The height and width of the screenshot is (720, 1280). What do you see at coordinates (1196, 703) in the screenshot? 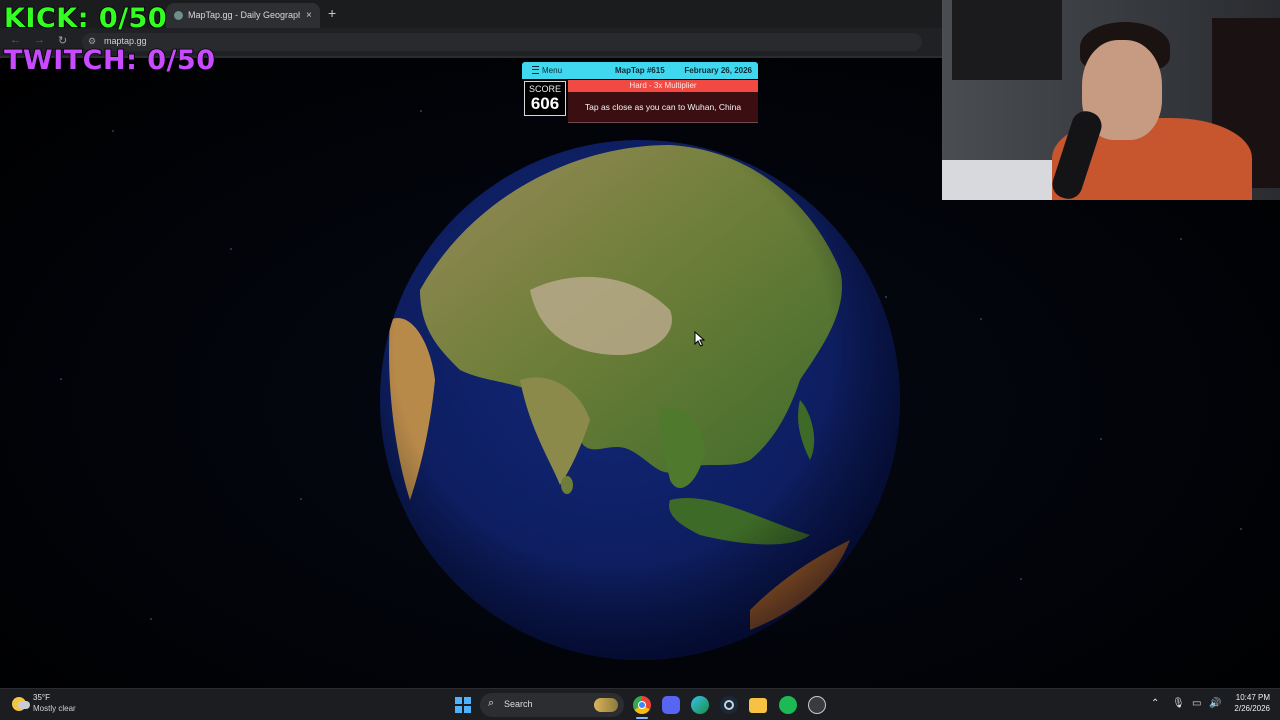
I see `network-icon: ▭` at bounding box center [1196, 703].